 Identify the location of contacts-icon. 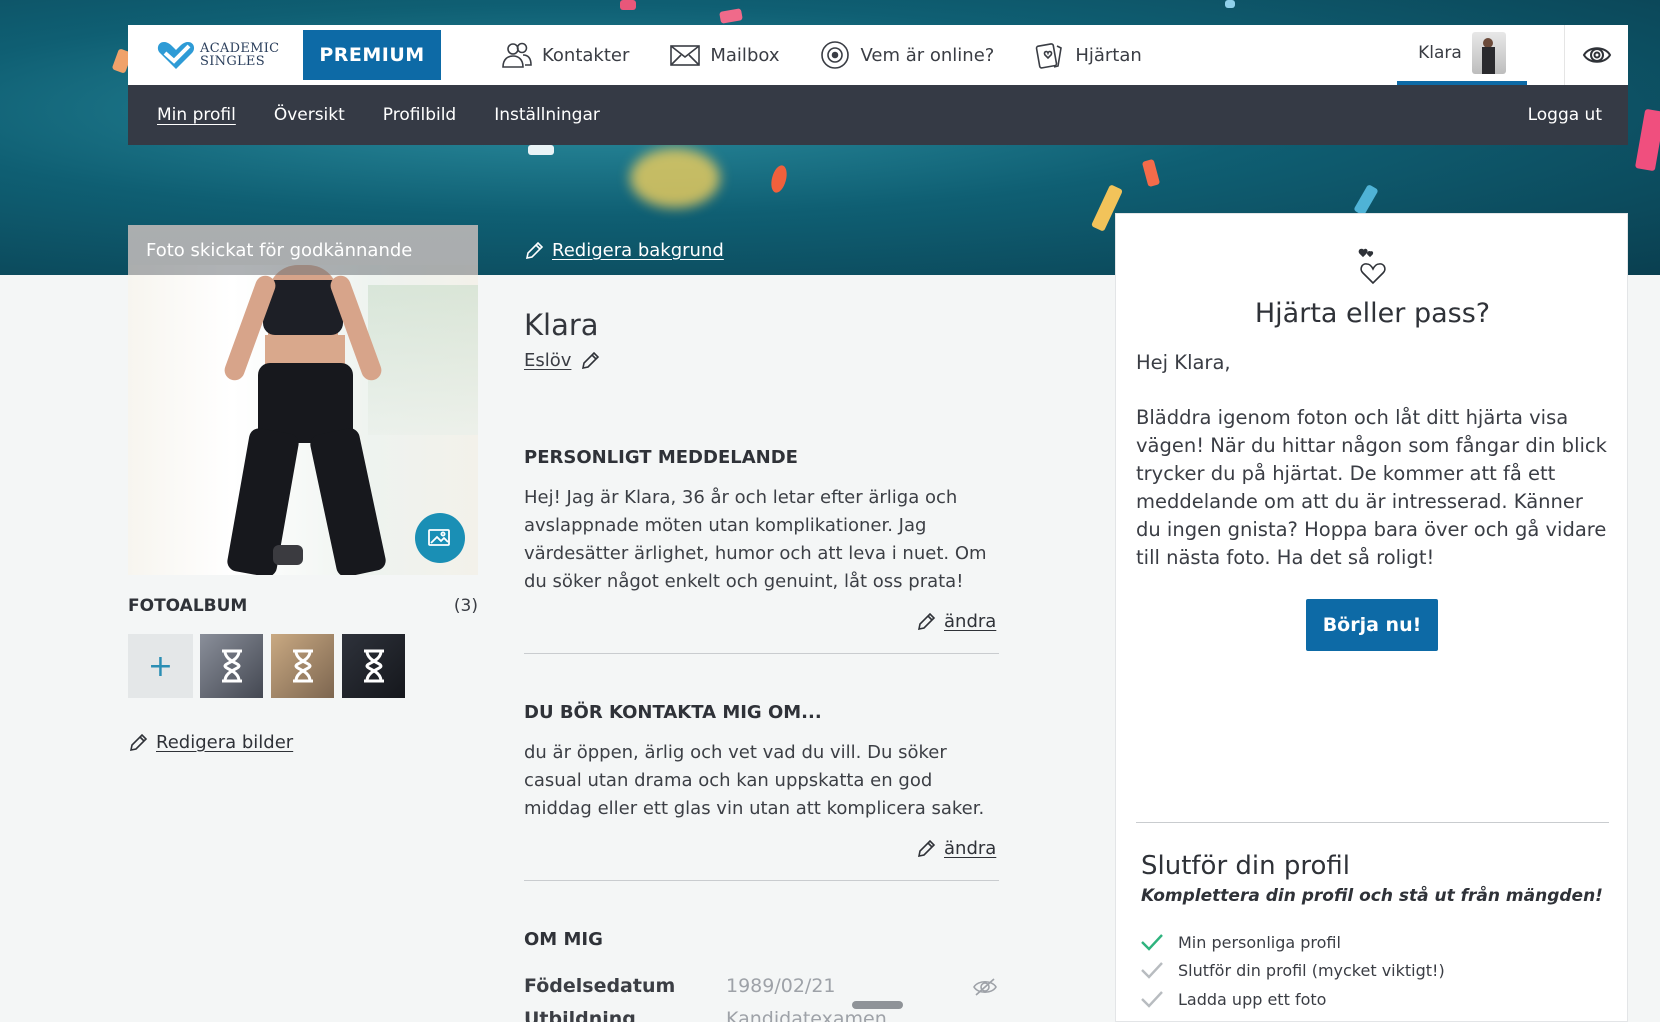
(517, 55).